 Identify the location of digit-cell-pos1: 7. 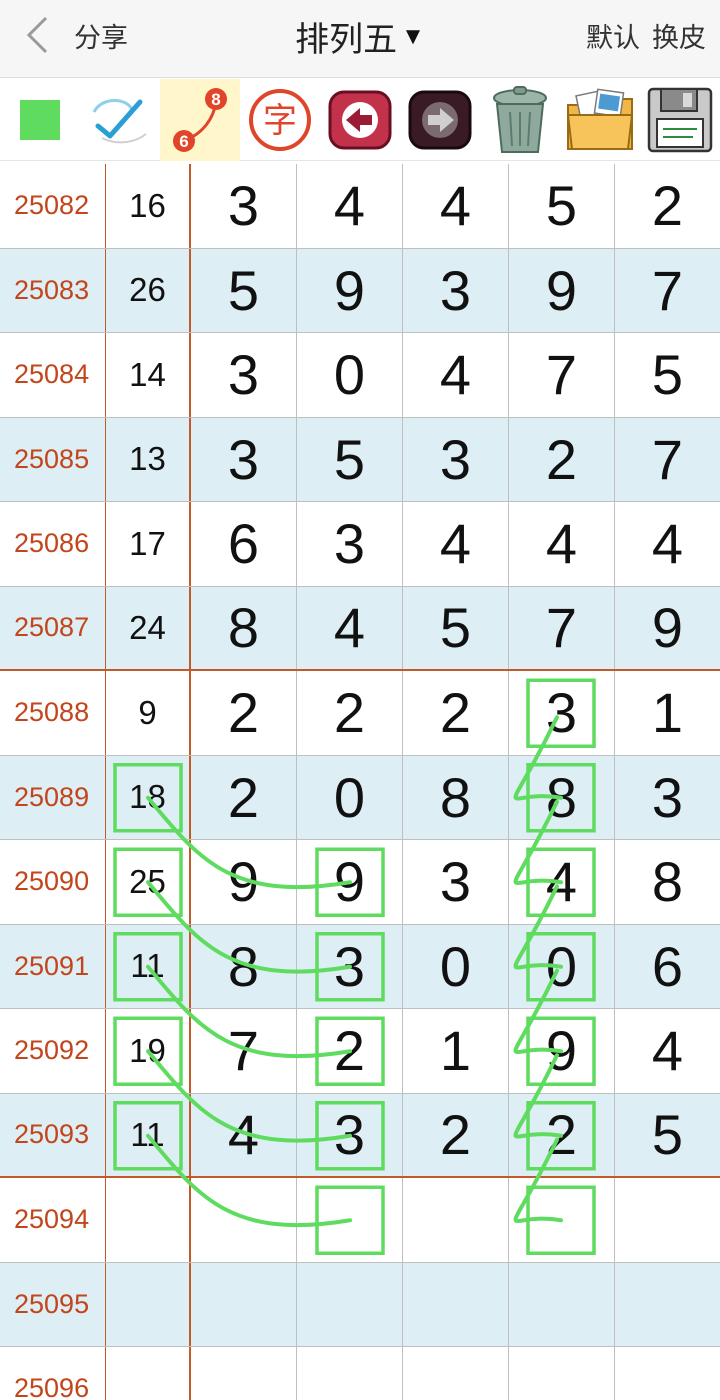
(244, 1051).